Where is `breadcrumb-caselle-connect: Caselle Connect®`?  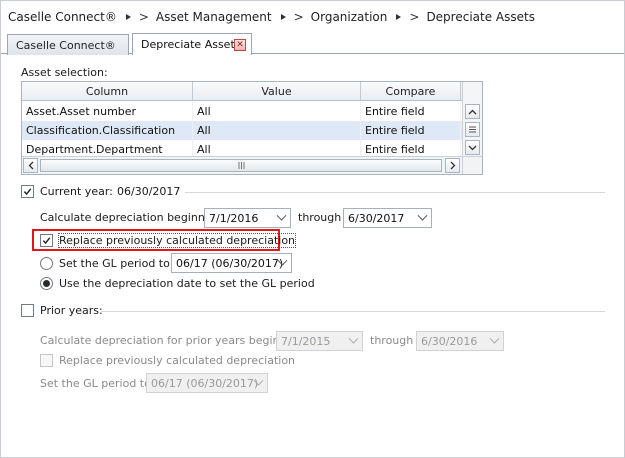 breadcrumb-caselle-connect: Caselle Connect® is located at coordinates (62, 17).